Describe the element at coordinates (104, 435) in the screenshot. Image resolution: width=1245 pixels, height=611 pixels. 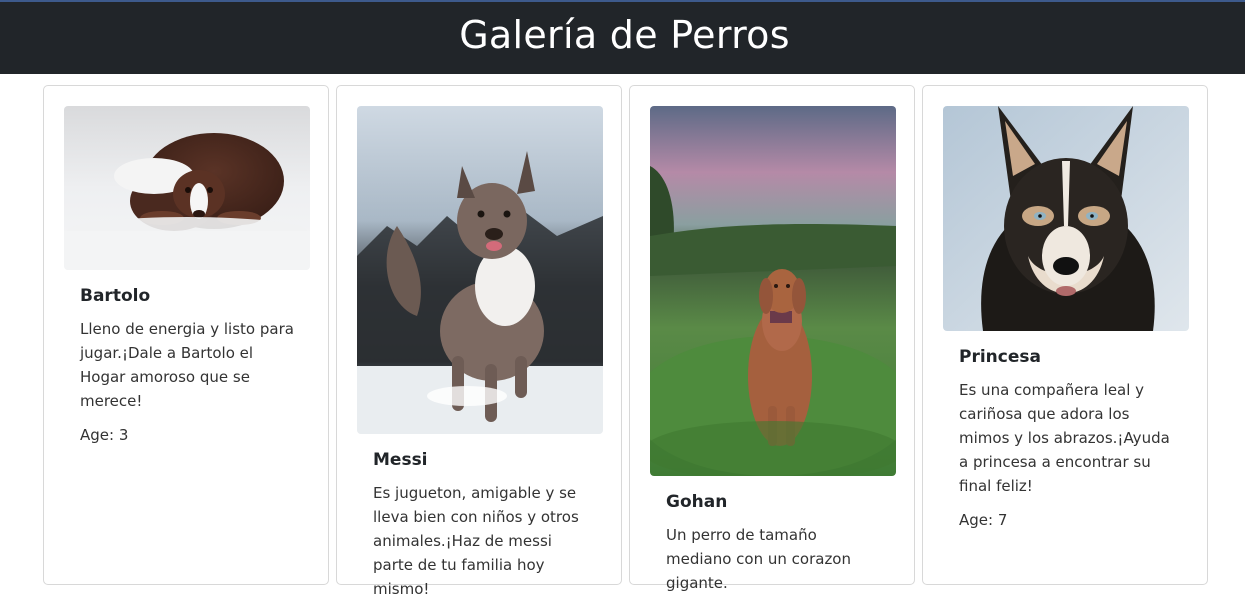
I see `dog-age: Age: 3` at that location.